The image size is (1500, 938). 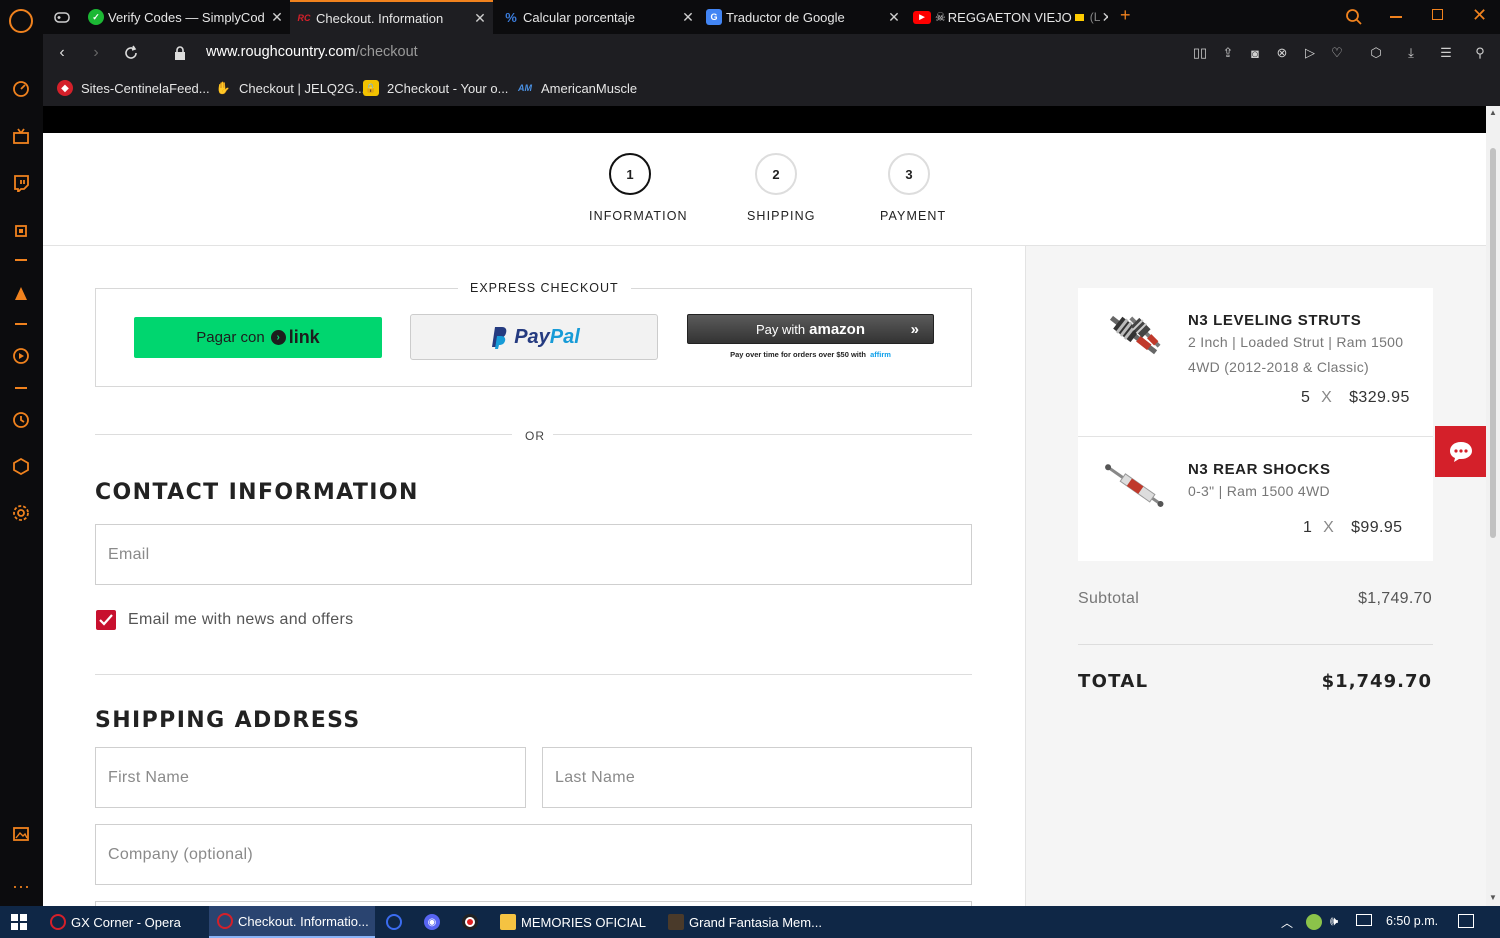 I want to click on step-2-label: SHIPPING, so click(x=781, y=216).